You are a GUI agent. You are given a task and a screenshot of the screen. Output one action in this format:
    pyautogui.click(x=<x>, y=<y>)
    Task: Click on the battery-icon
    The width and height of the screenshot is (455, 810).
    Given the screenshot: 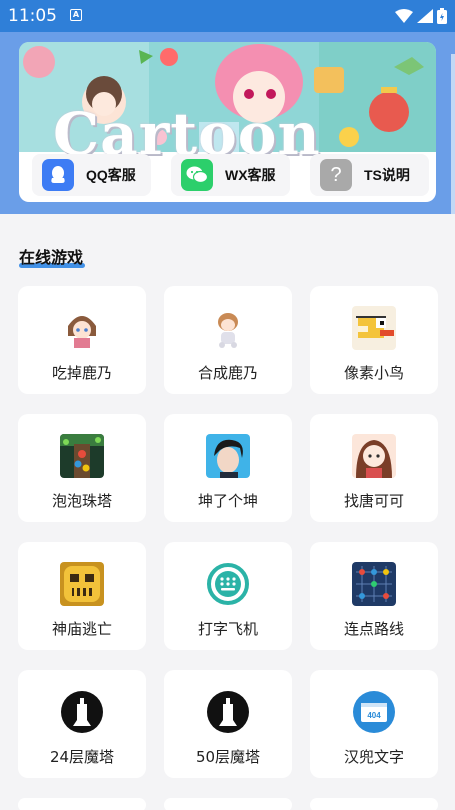 What is the action you would take?
    pyautogui.click(x=442, y=16)
    